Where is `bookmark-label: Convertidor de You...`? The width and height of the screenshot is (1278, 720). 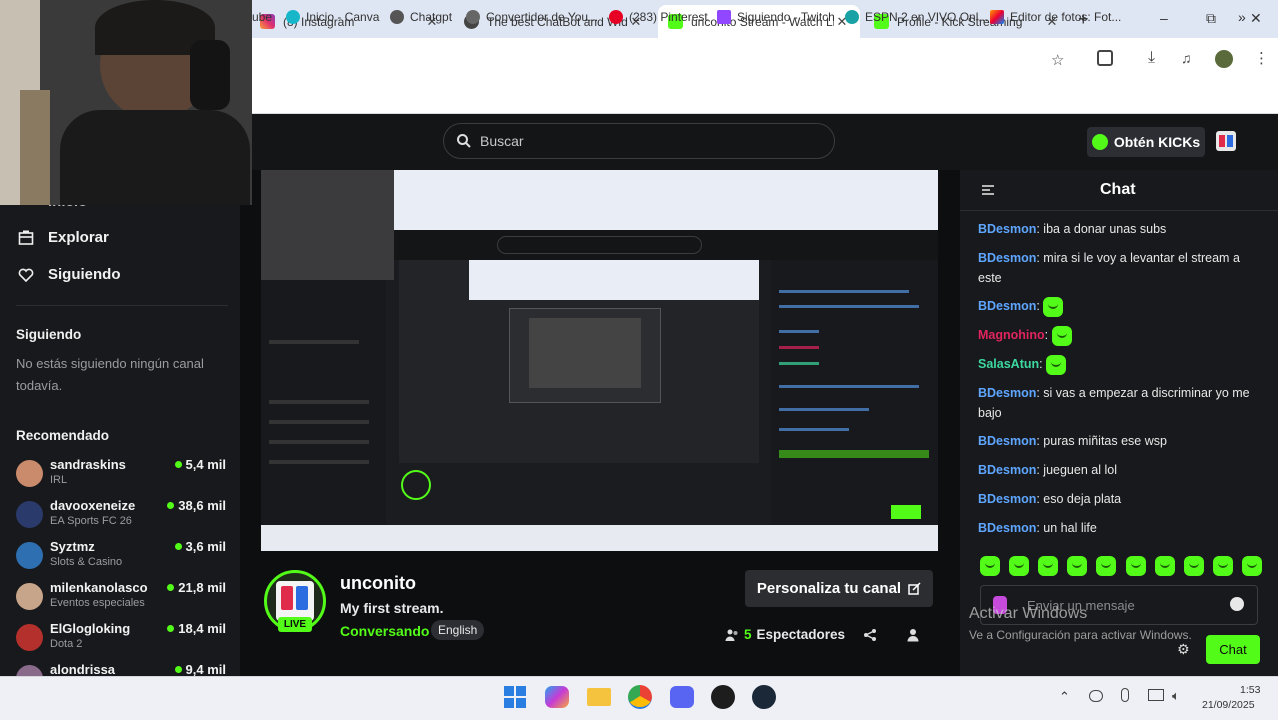
bookmark-label: Convertidor de You... is located at coordinates (542, 17).